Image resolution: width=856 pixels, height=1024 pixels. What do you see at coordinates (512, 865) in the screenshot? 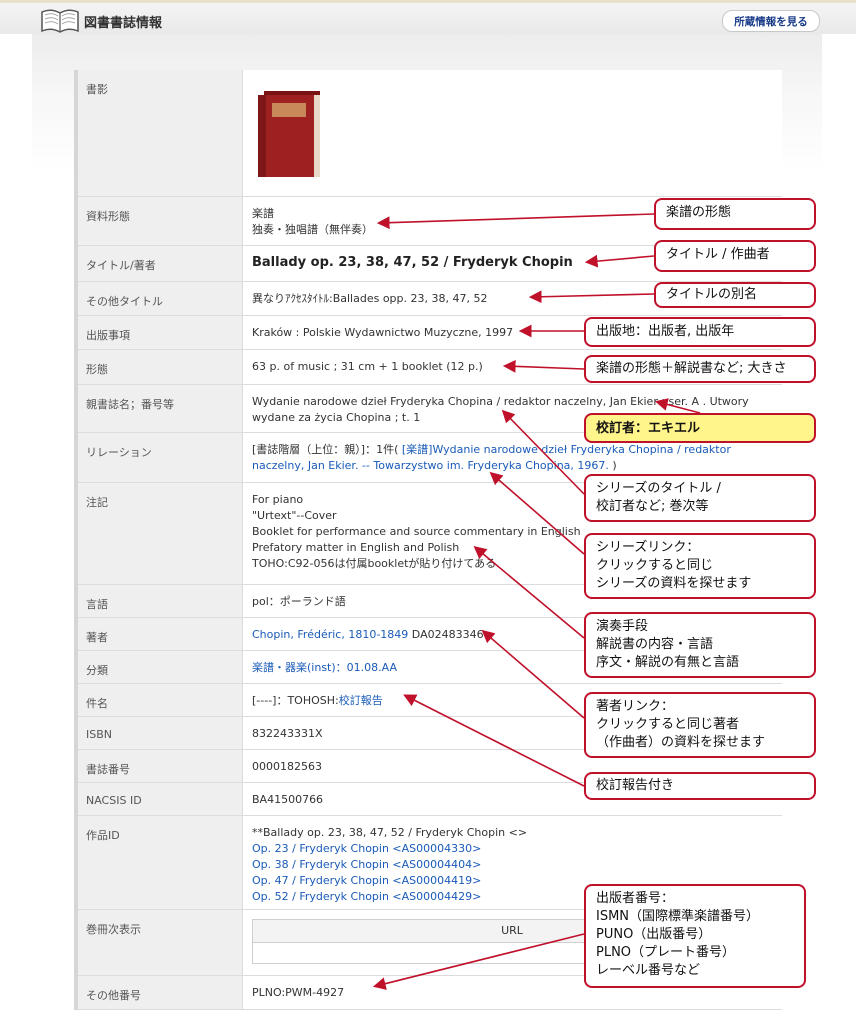
I see `work-id-link: Op. 38 / Fryderyk Chopin <AS00004404>` at bounding box center [512, 865].